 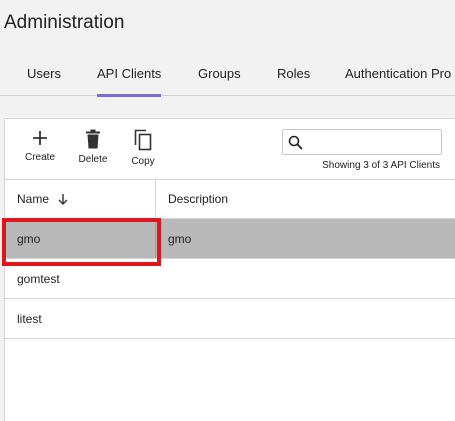 What do you see at coordinates (38, 278) in the screenshot?
I see `row-name-cell: gomtest` at bounding box center [38, 278].